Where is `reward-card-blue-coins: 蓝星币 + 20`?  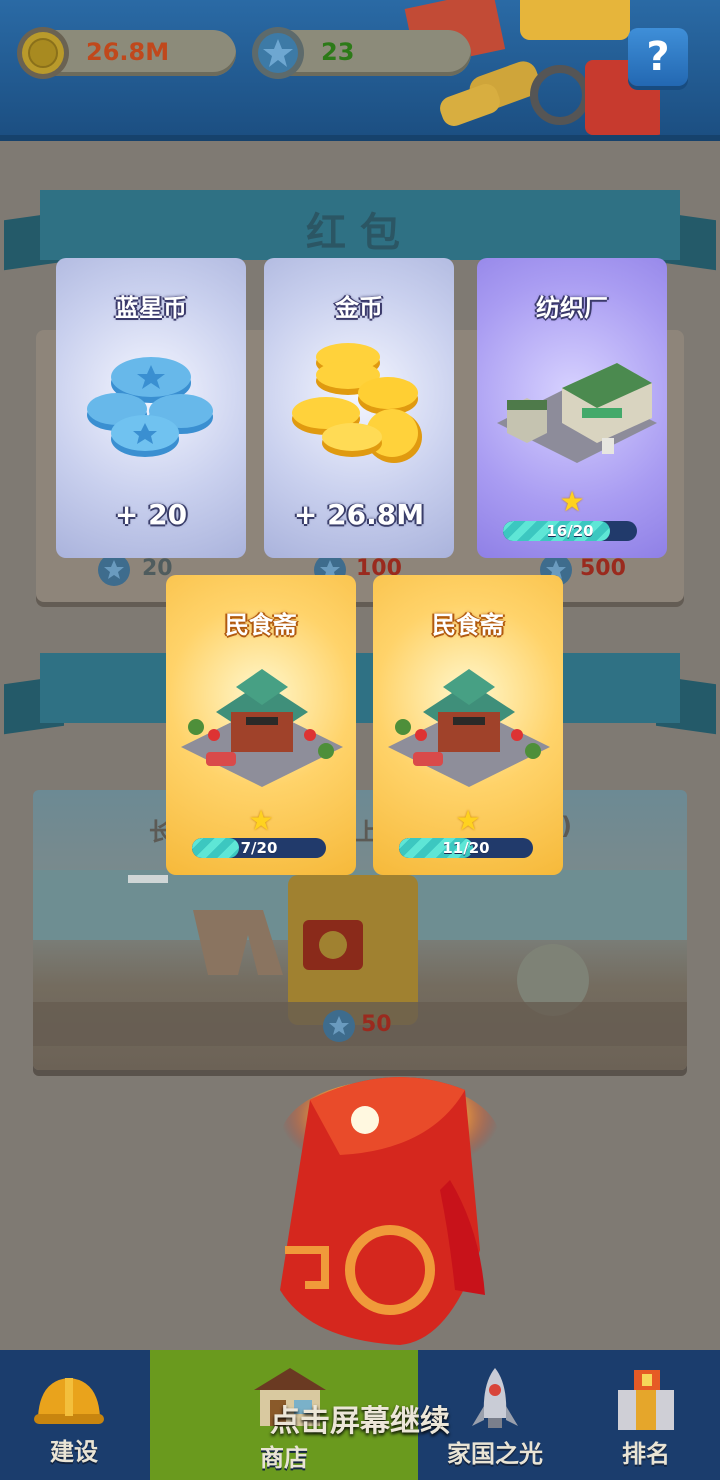
reward-card-blue-coins: 蓝星币 + 20 is located at coordinates (151, 408).